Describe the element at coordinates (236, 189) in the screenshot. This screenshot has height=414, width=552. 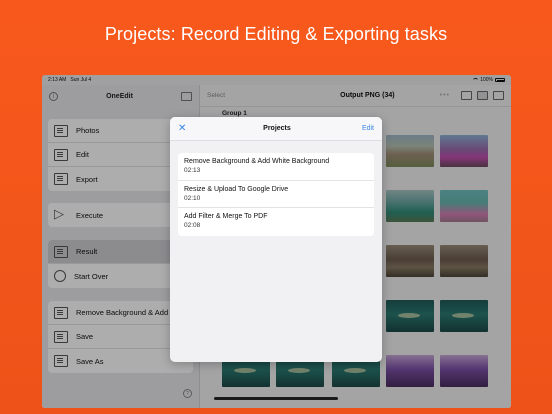
I see `project-name: Resize & Upload To Google Drive` at that location.